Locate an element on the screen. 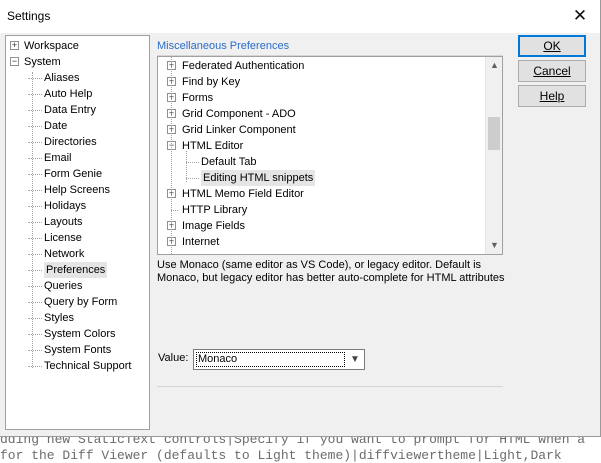  pref-item-html-memo-field-editor: + HTML Memo Field Editor is located at coordinates (326, 194).